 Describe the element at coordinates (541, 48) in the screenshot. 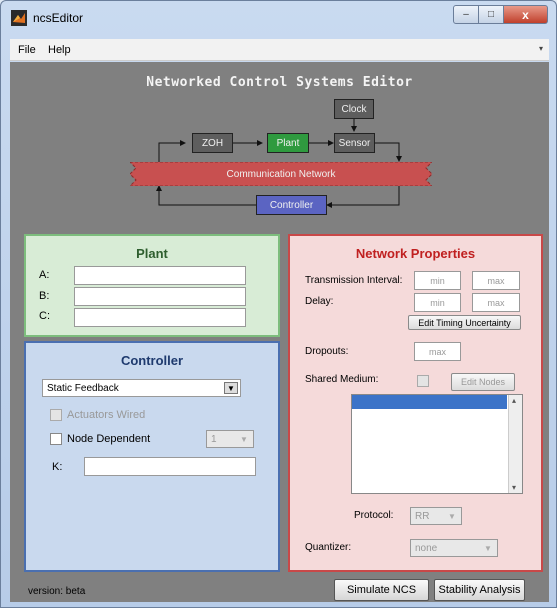

I see `menu-overflow-icon: ▾` at that location.